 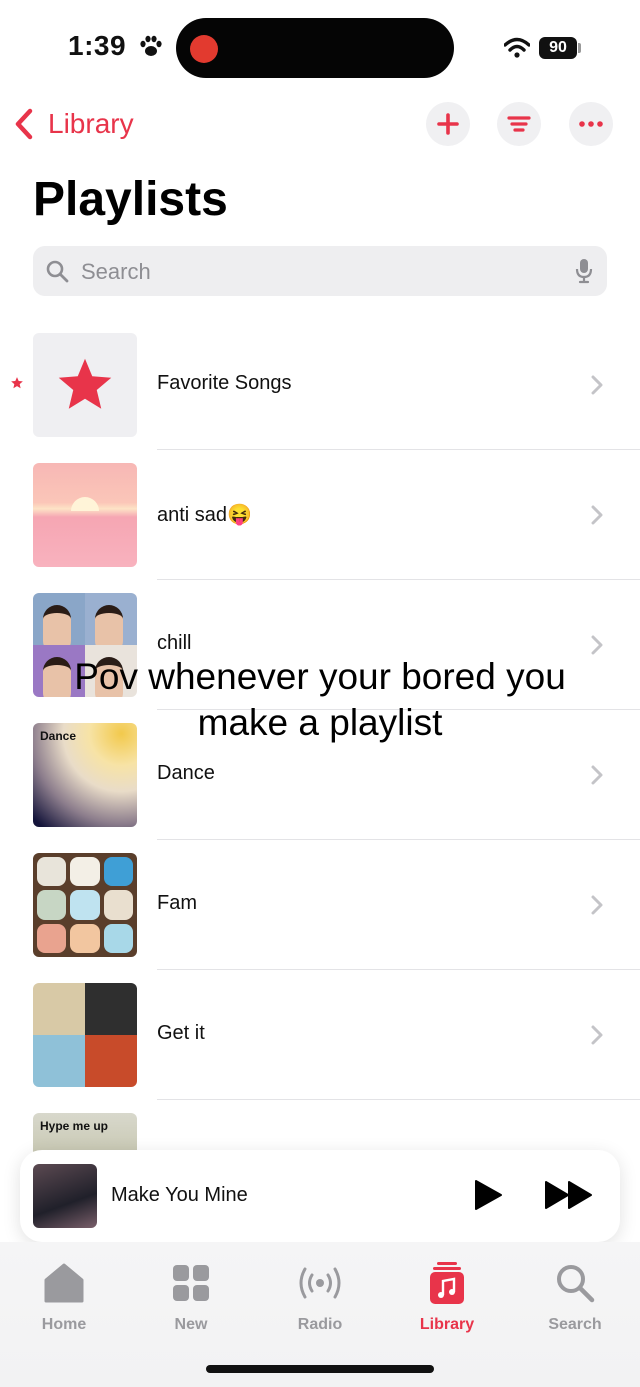 I want to click on tab-home: Home, so click(x=64, y=1298).